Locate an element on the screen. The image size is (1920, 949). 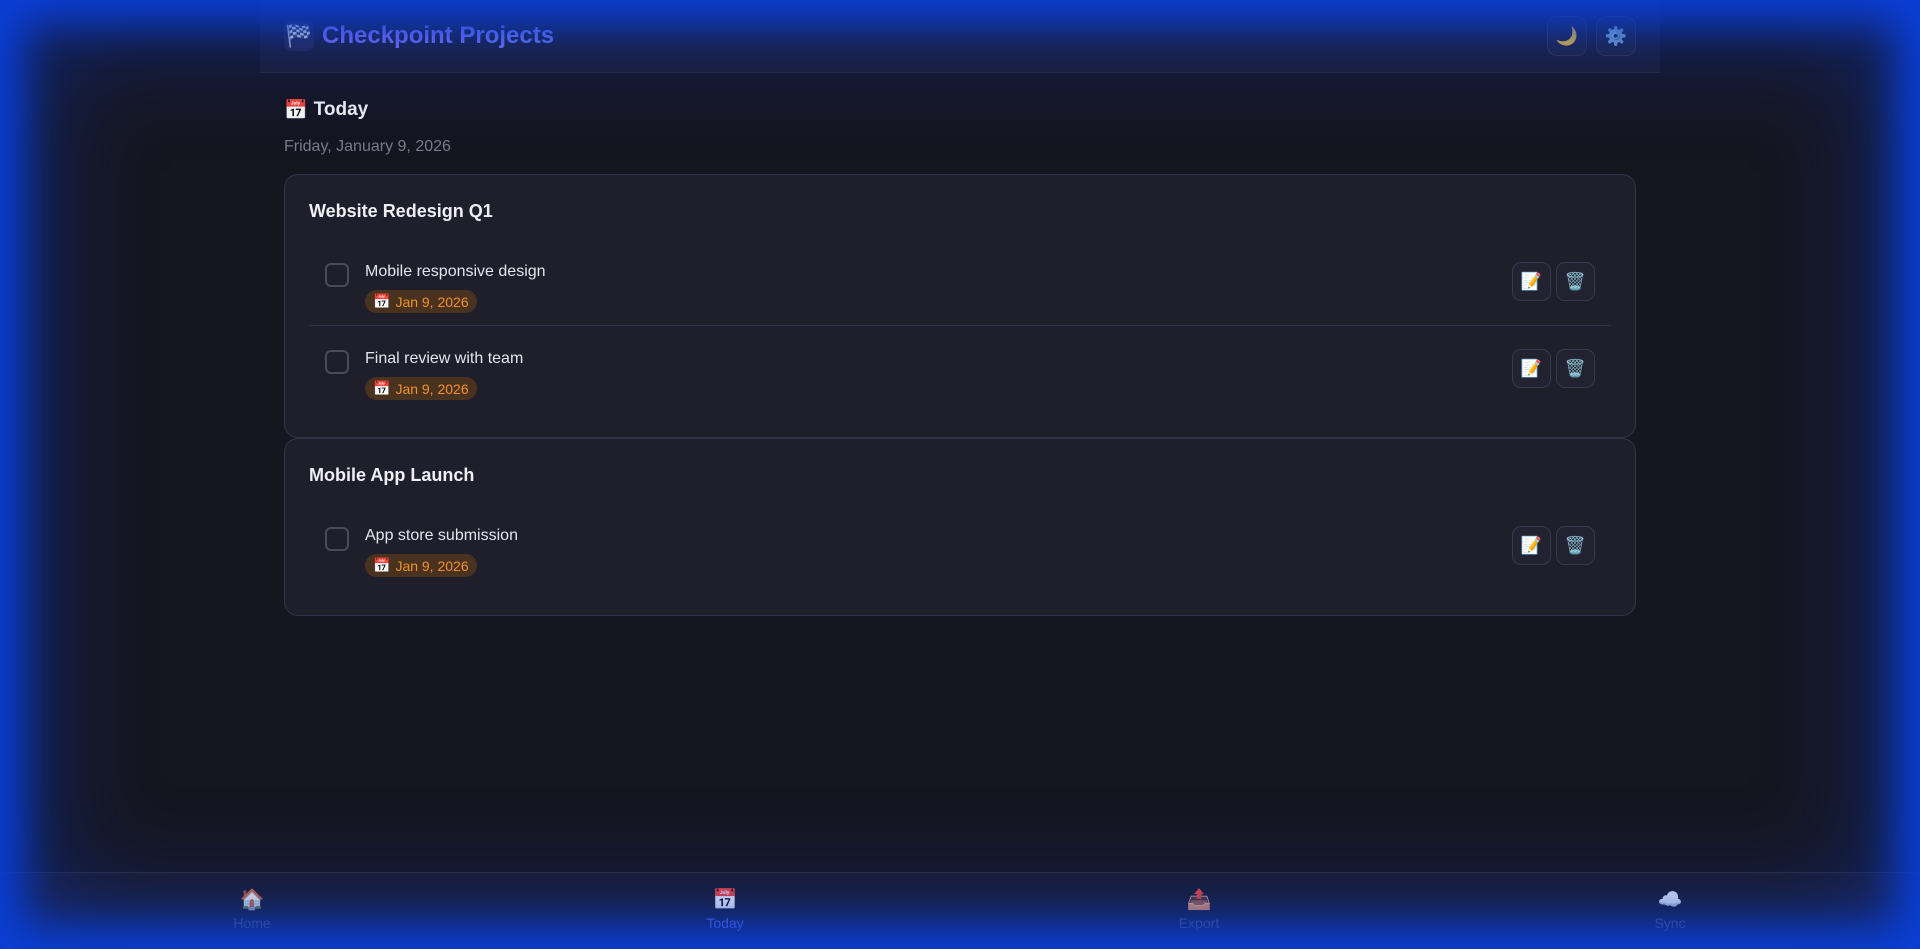
theme-toggle-button: 🌙 is located at coordinates (1567, 36).